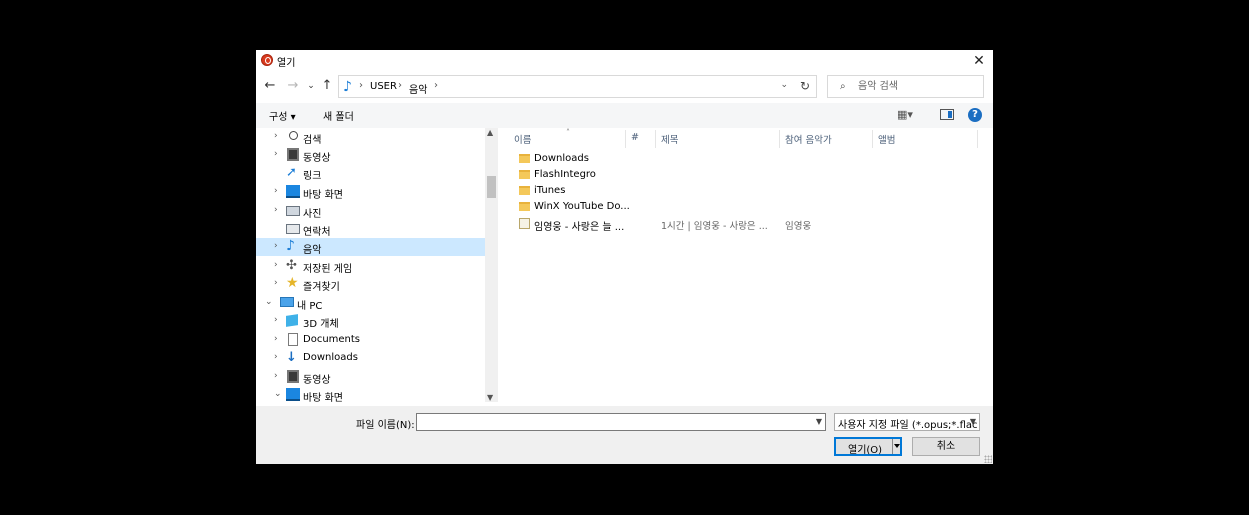  Describe the element at coordinates (621, 422) in the screenshot. I see `filename-input: ▼` at that location.